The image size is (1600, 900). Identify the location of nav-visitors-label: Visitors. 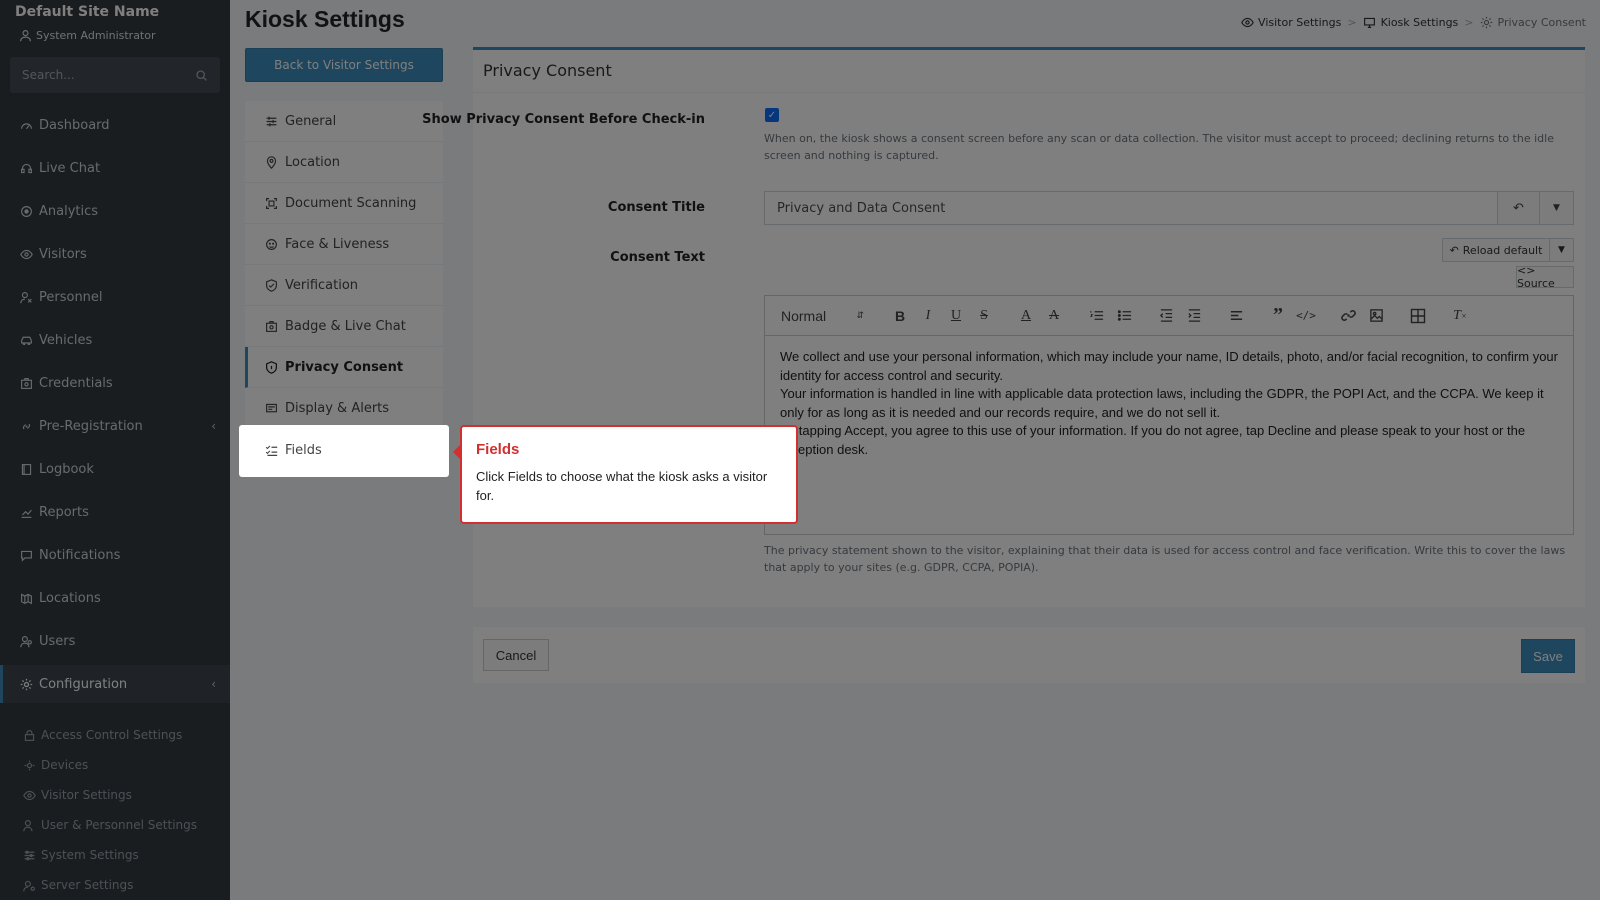
(63, 254).